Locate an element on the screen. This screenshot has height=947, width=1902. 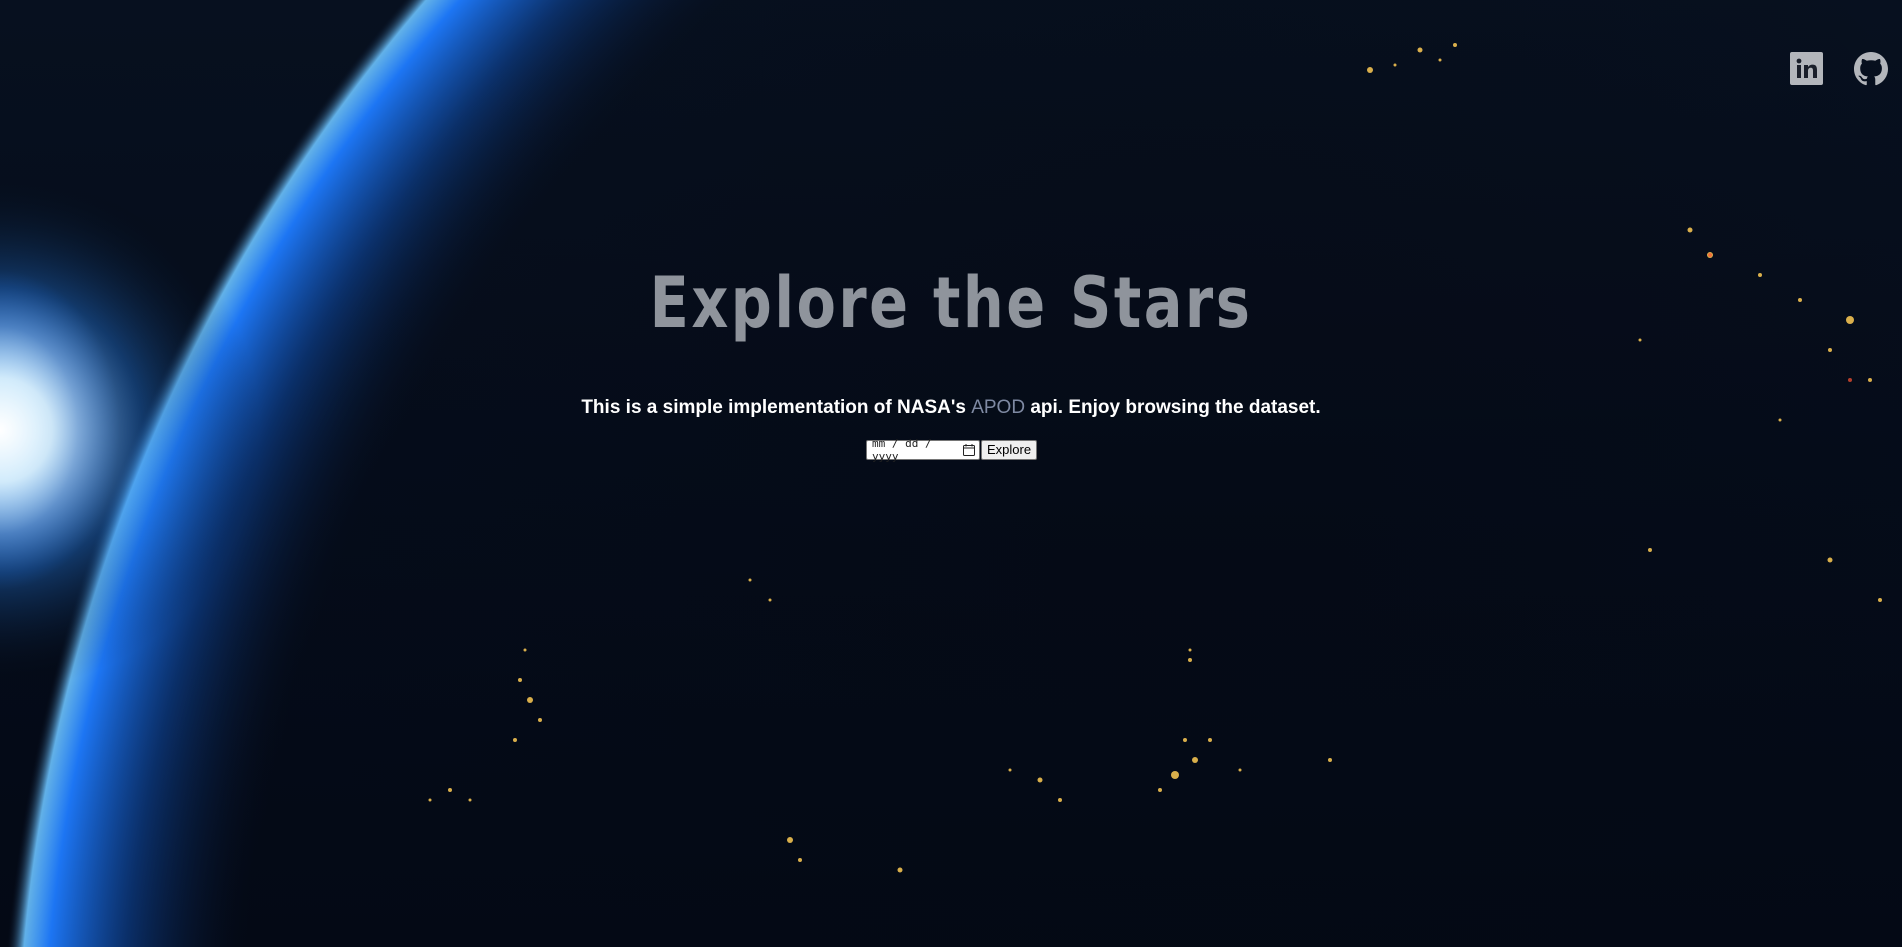
description-text-end: api. Enjoy browsing the dataset. is located at coordinates (1173, 407).